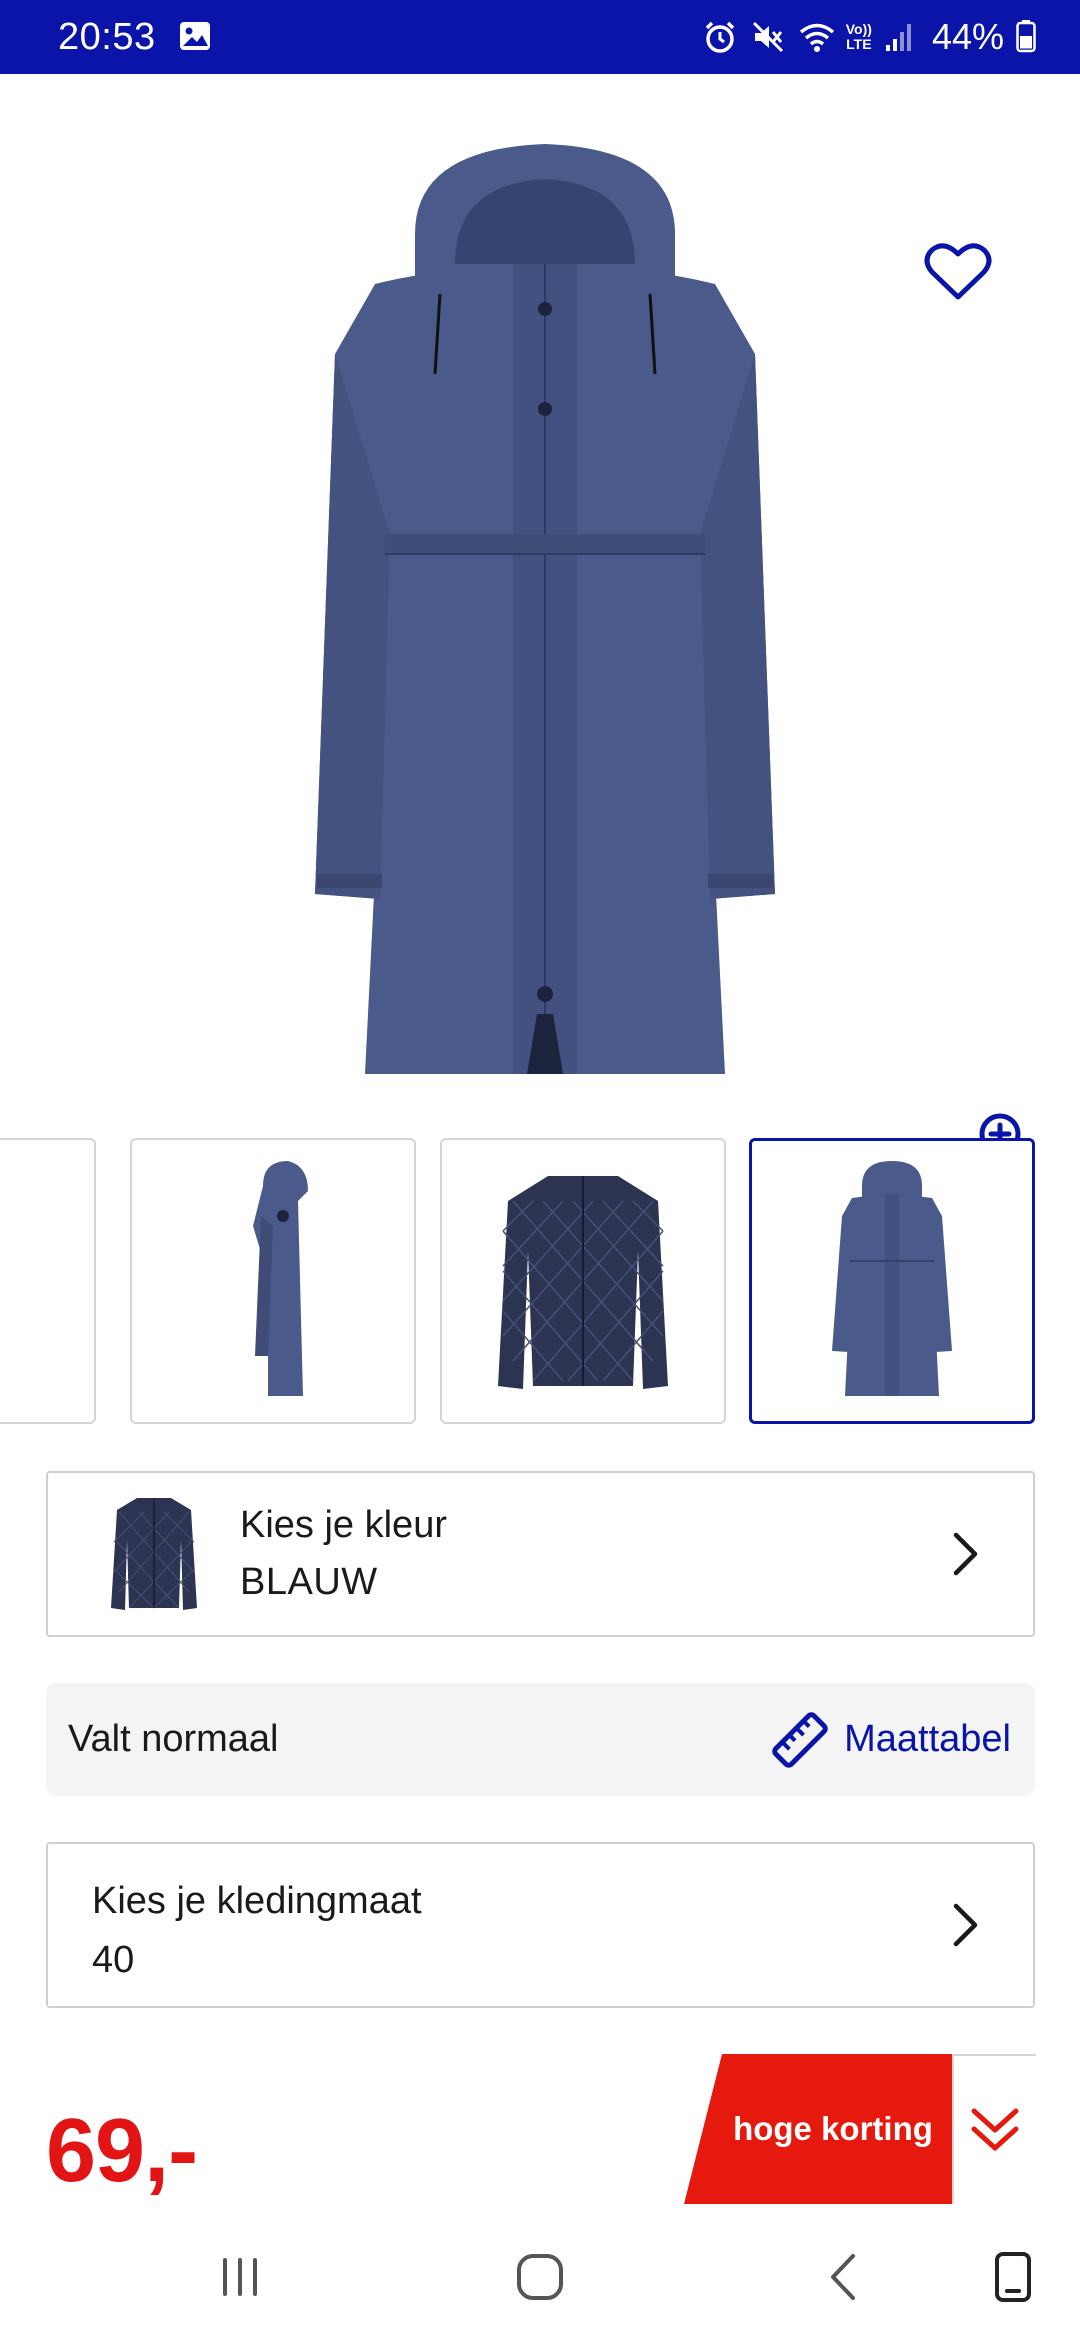  I want to click on volte-icon: Vo)) LTE, so click(859, 37).